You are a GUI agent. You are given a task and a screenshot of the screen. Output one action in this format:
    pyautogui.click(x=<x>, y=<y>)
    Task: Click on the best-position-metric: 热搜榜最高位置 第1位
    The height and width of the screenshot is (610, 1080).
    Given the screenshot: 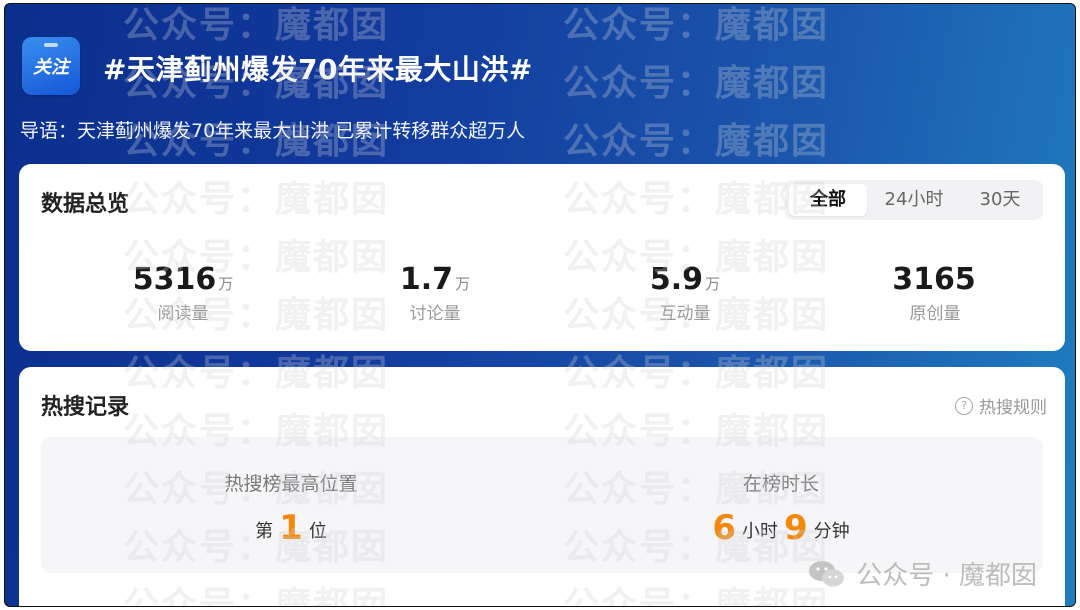 What is the action you would take?
    pyautogui.click(x=291, y=508)
    